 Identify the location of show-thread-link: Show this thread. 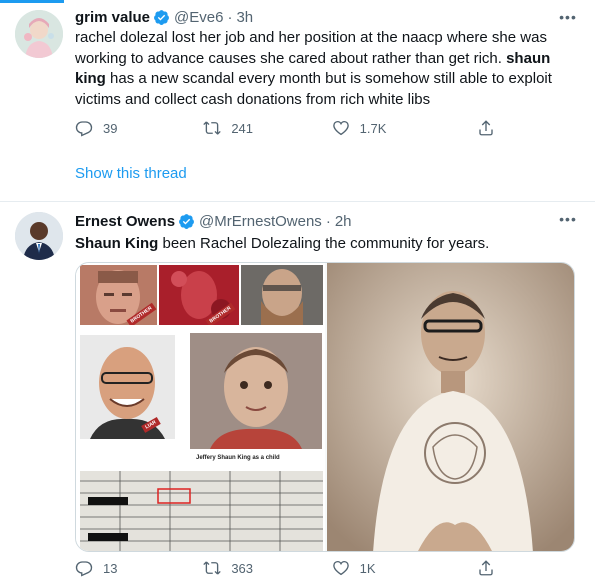
(131, 173).